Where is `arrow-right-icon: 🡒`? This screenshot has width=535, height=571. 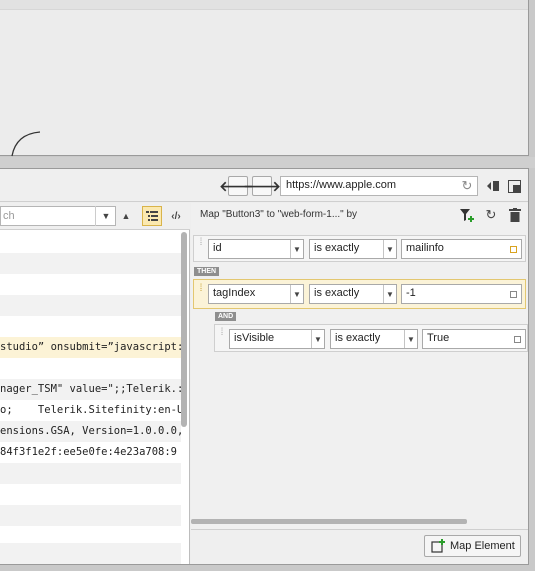
arrow-right-icon: 🡒 is located at coordinates (262, 185).